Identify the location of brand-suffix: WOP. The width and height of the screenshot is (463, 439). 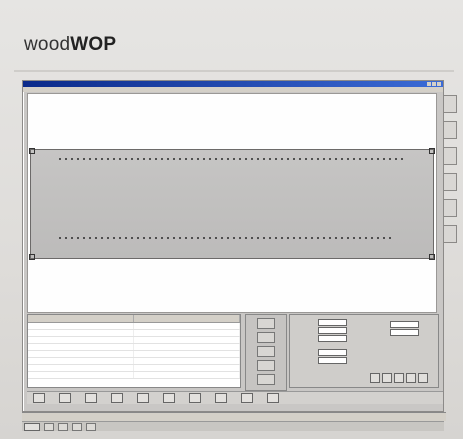
(93, 44).